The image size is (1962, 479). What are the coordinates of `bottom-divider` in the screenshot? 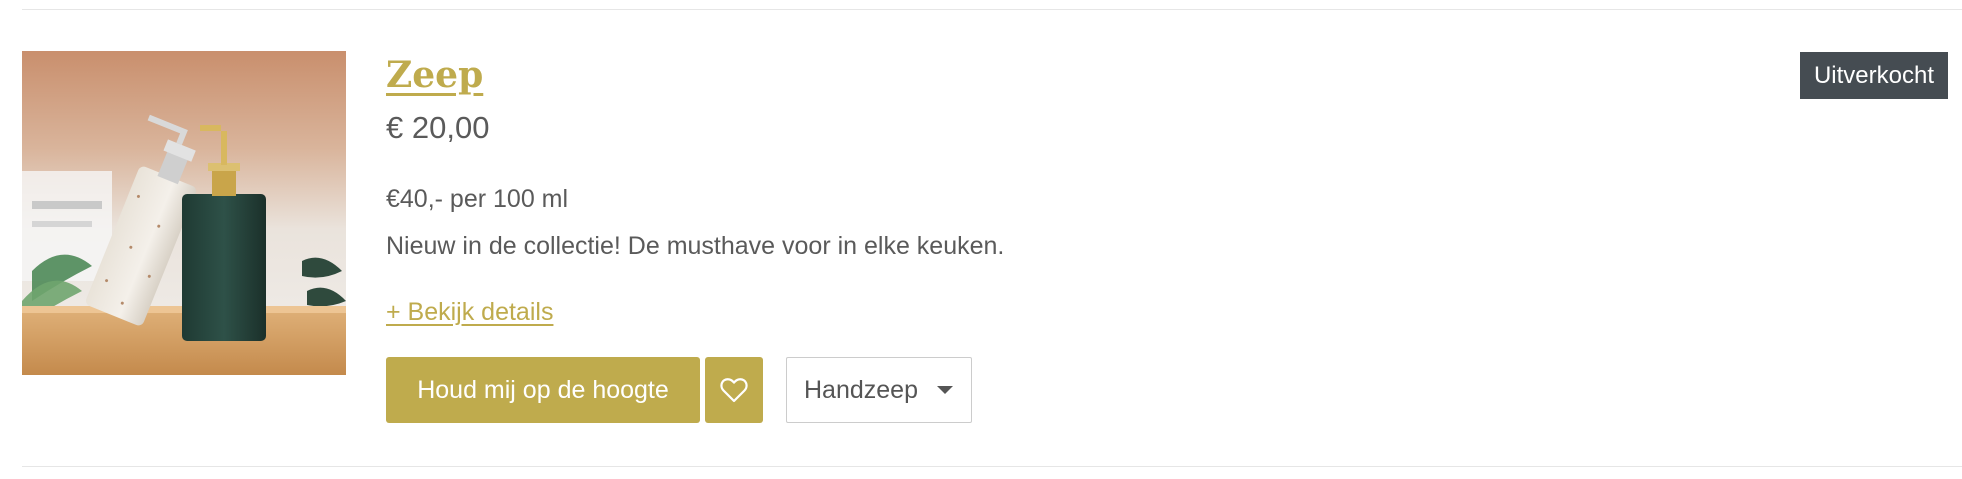 It's located at (992, 466).